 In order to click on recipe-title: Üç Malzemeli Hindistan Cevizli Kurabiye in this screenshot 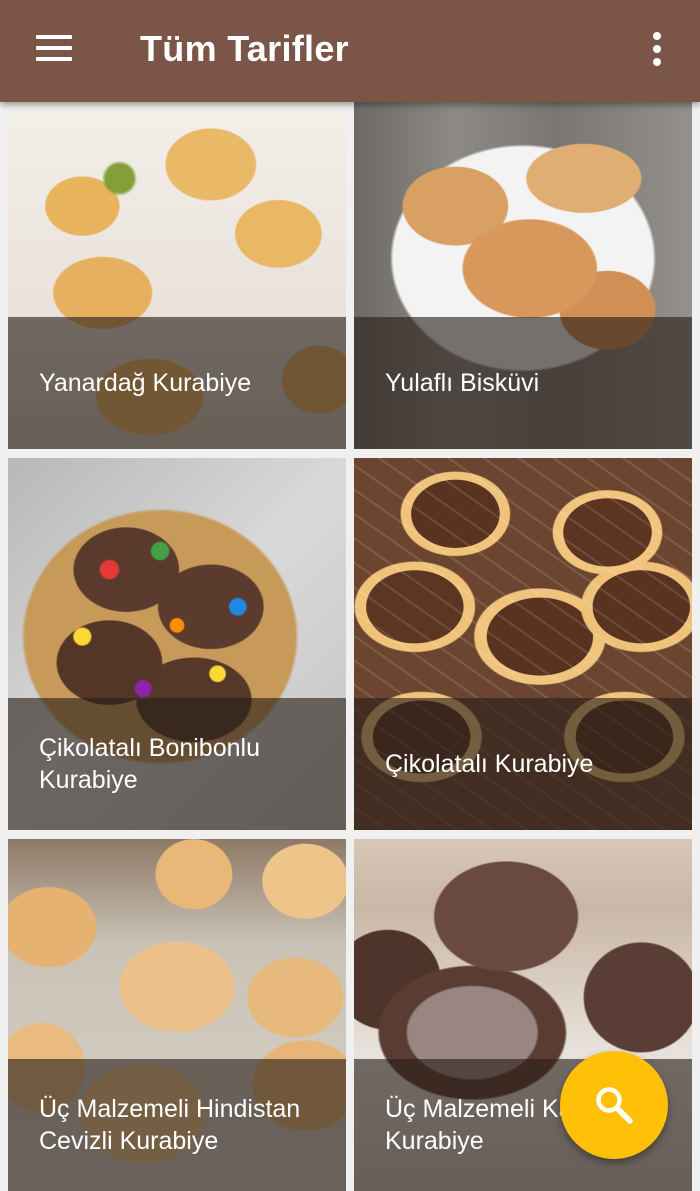, I will do `click(170, 1125)`.